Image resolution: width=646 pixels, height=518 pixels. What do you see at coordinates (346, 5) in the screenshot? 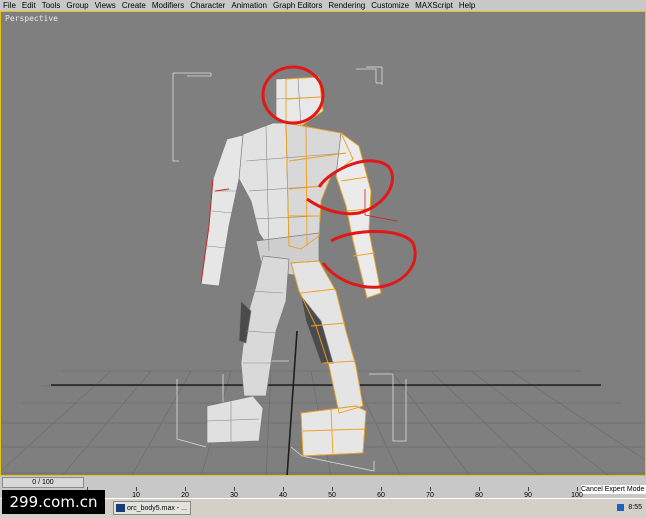
I see `menu-item-rendering: Rendering` at bounding box center [346, 5].